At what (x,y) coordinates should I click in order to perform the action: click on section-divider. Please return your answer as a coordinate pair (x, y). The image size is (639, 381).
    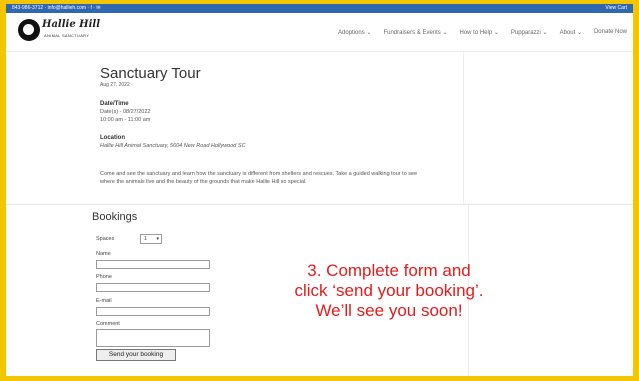
    Looking at the image, I should click on (319, 204).